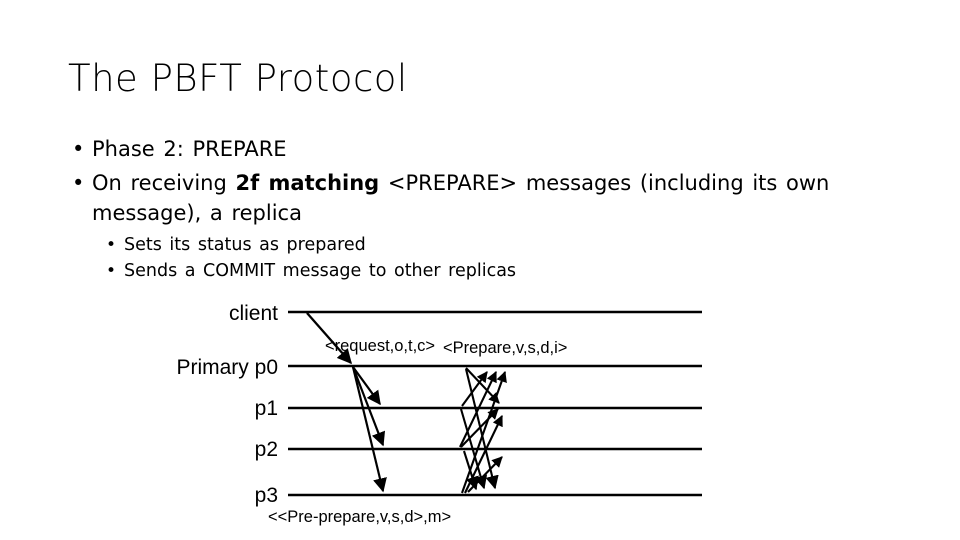  I want to click on message-label-prepare: <Prepare,v,s,d,i>, so click(505, 348).